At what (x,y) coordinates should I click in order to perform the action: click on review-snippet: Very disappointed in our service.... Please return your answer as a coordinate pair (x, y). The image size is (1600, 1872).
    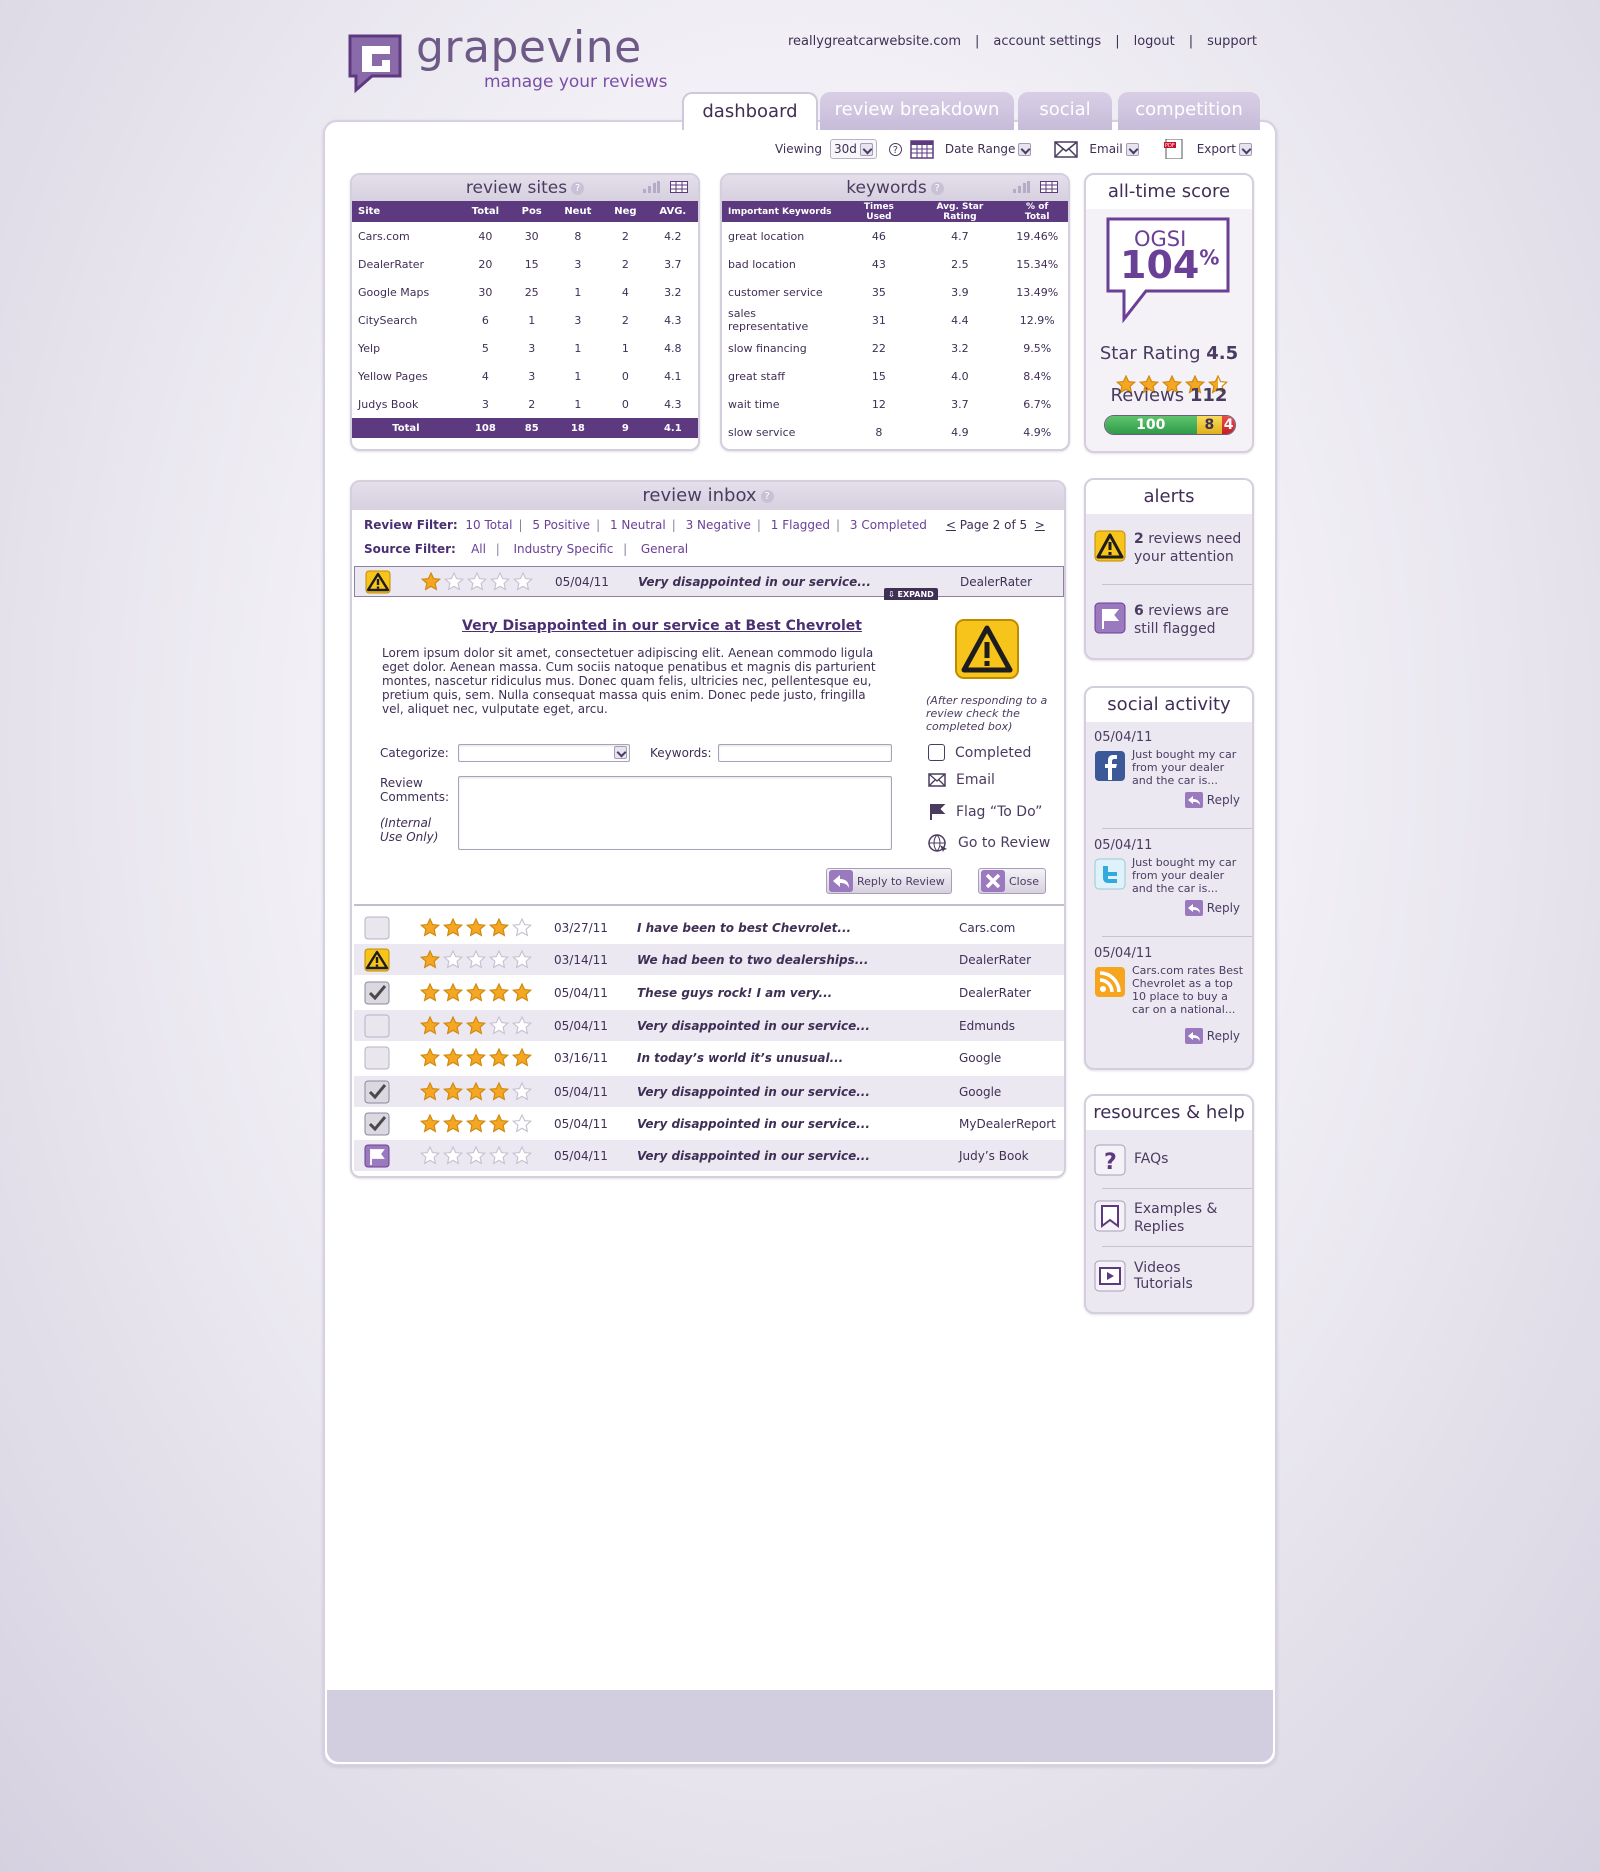
    Looking at the image, I should click on (753, 1155).